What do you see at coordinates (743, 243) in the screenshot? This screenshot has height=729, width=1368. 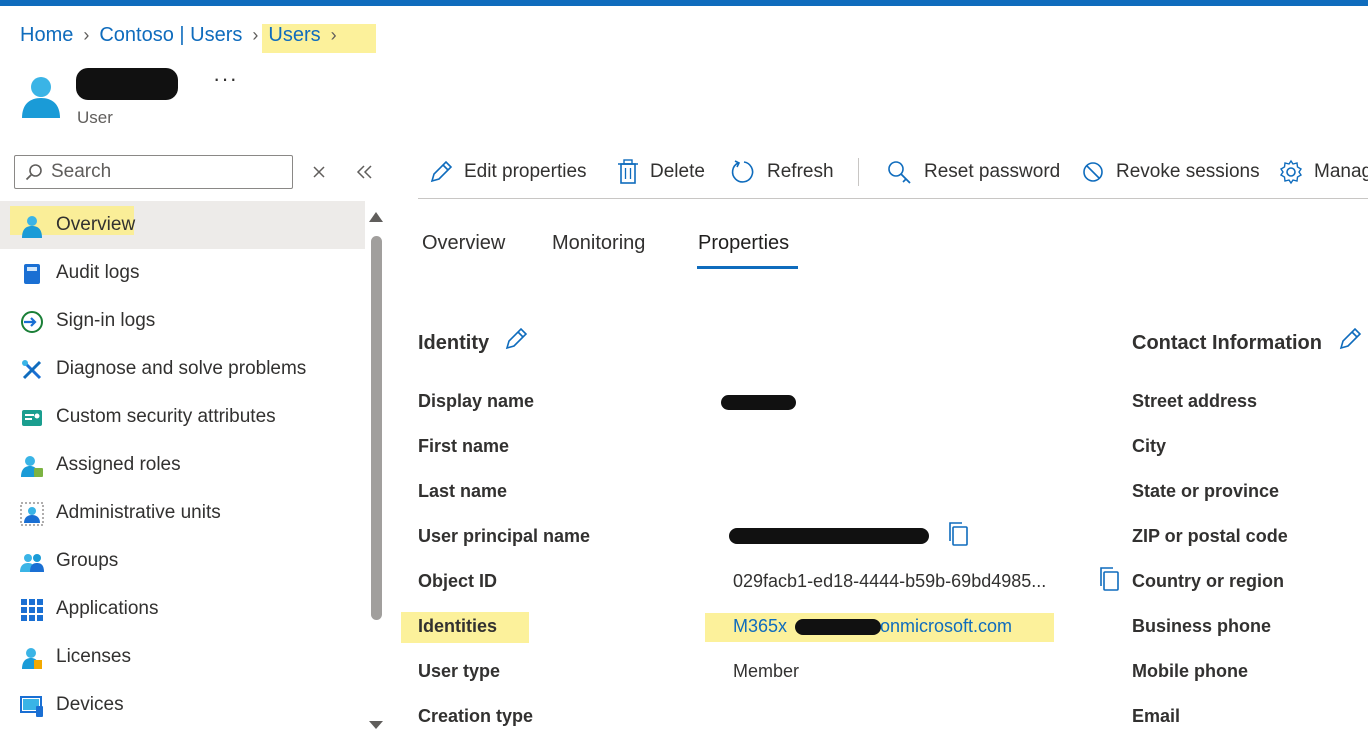 I see `tab-properties: Properties` at bounding box center [743, 243].